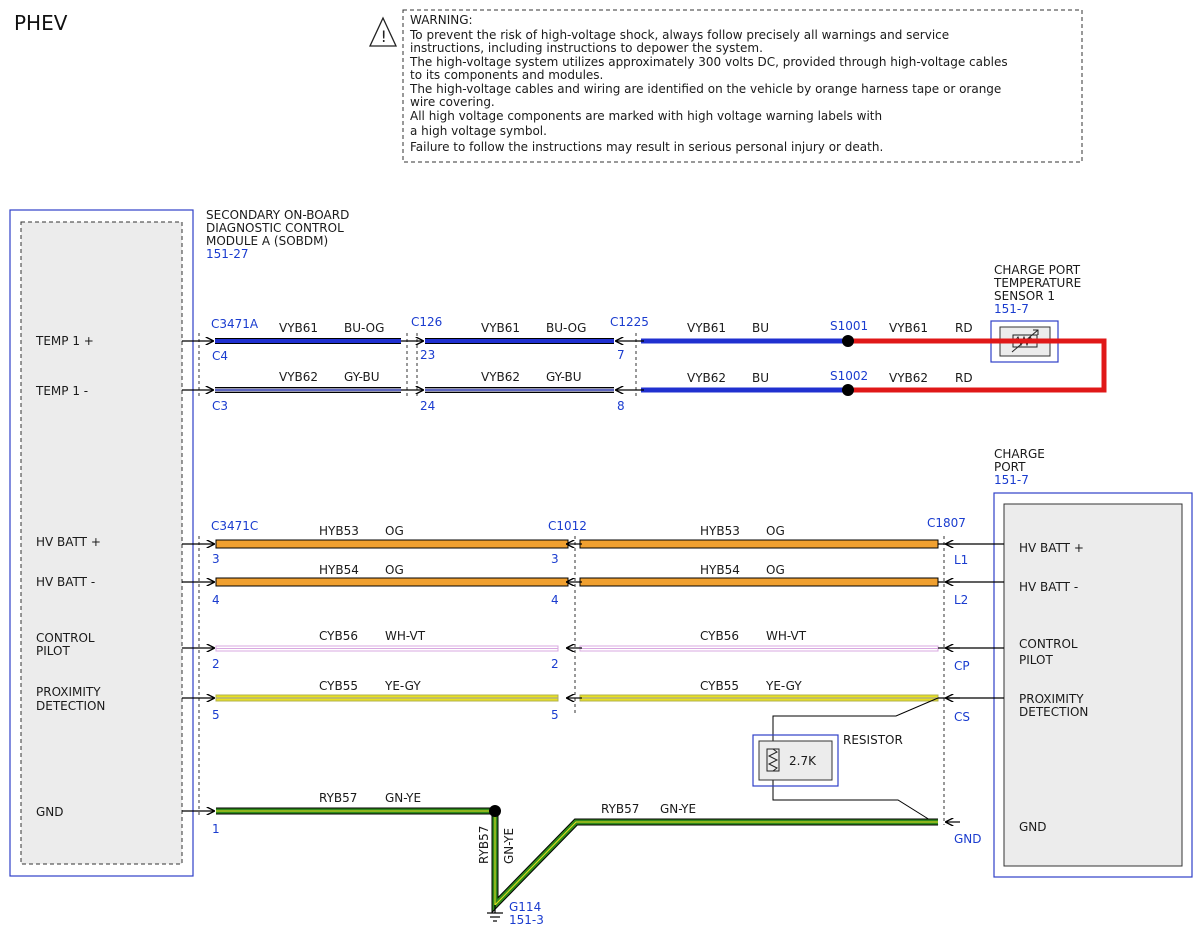 This screenshot has height=927, width=1200. What do you see at coordinates (525, 907) in the screenshot?
I see `ground-name: G114` at bounding box center [525, 907].